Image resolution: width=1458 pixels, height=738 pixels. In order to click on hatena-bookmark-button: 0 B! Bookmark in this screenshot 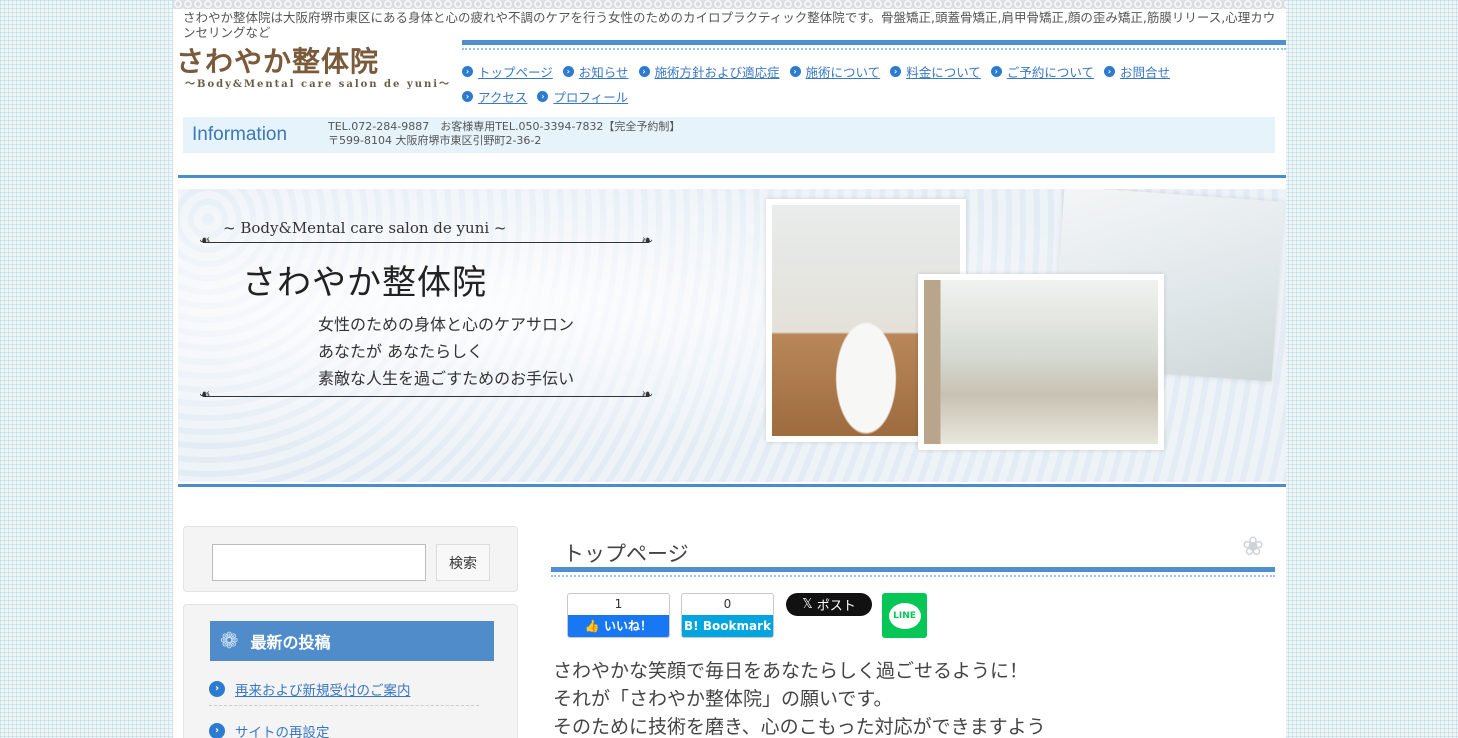, I will do `click(727, 615)`.